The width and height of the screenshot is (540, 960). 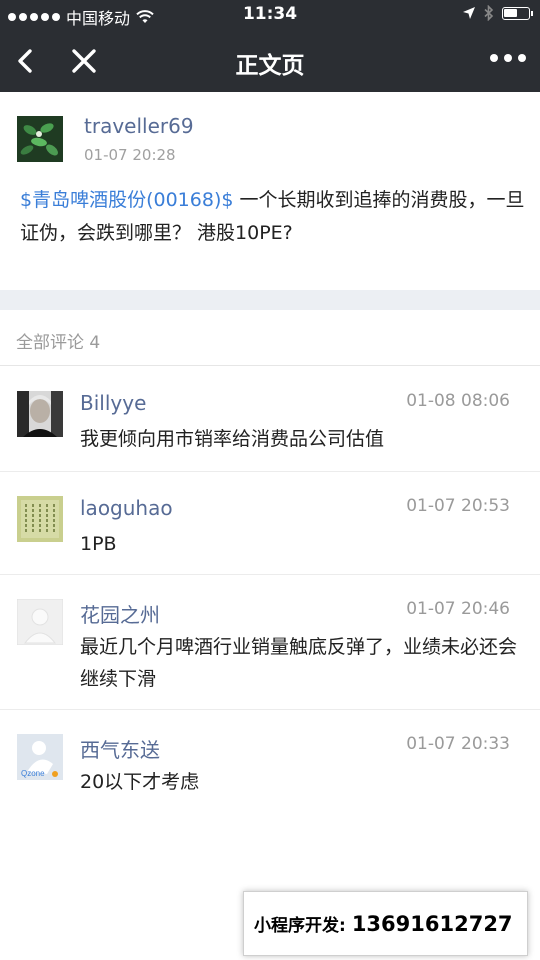 What do you see at coordinates (40, 757) in the screenshot?
I see `avatar: Qzone` at bounding box center [40, 757].